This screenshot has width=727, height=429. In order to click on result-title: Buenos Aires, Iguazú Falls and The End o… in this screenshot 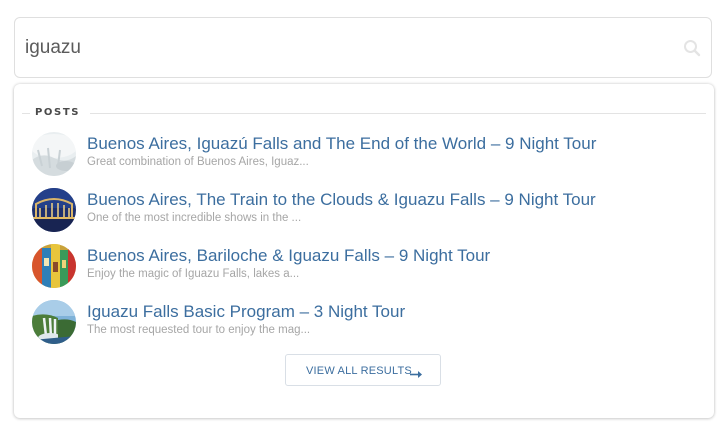, I will do `click(341, 144)`.